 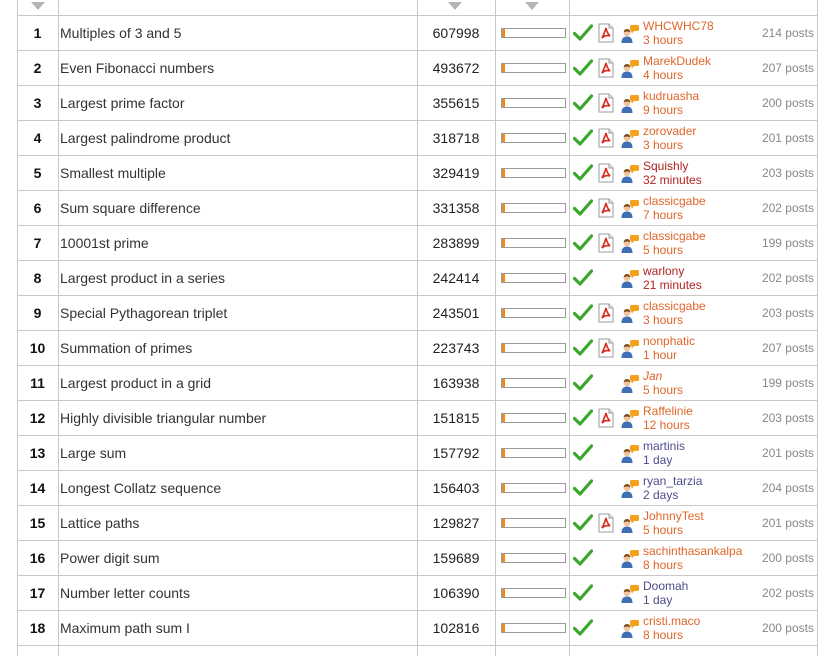 I want to click on problem-title-link: Even Fibonacci numbers, so click(x=237, y=68).